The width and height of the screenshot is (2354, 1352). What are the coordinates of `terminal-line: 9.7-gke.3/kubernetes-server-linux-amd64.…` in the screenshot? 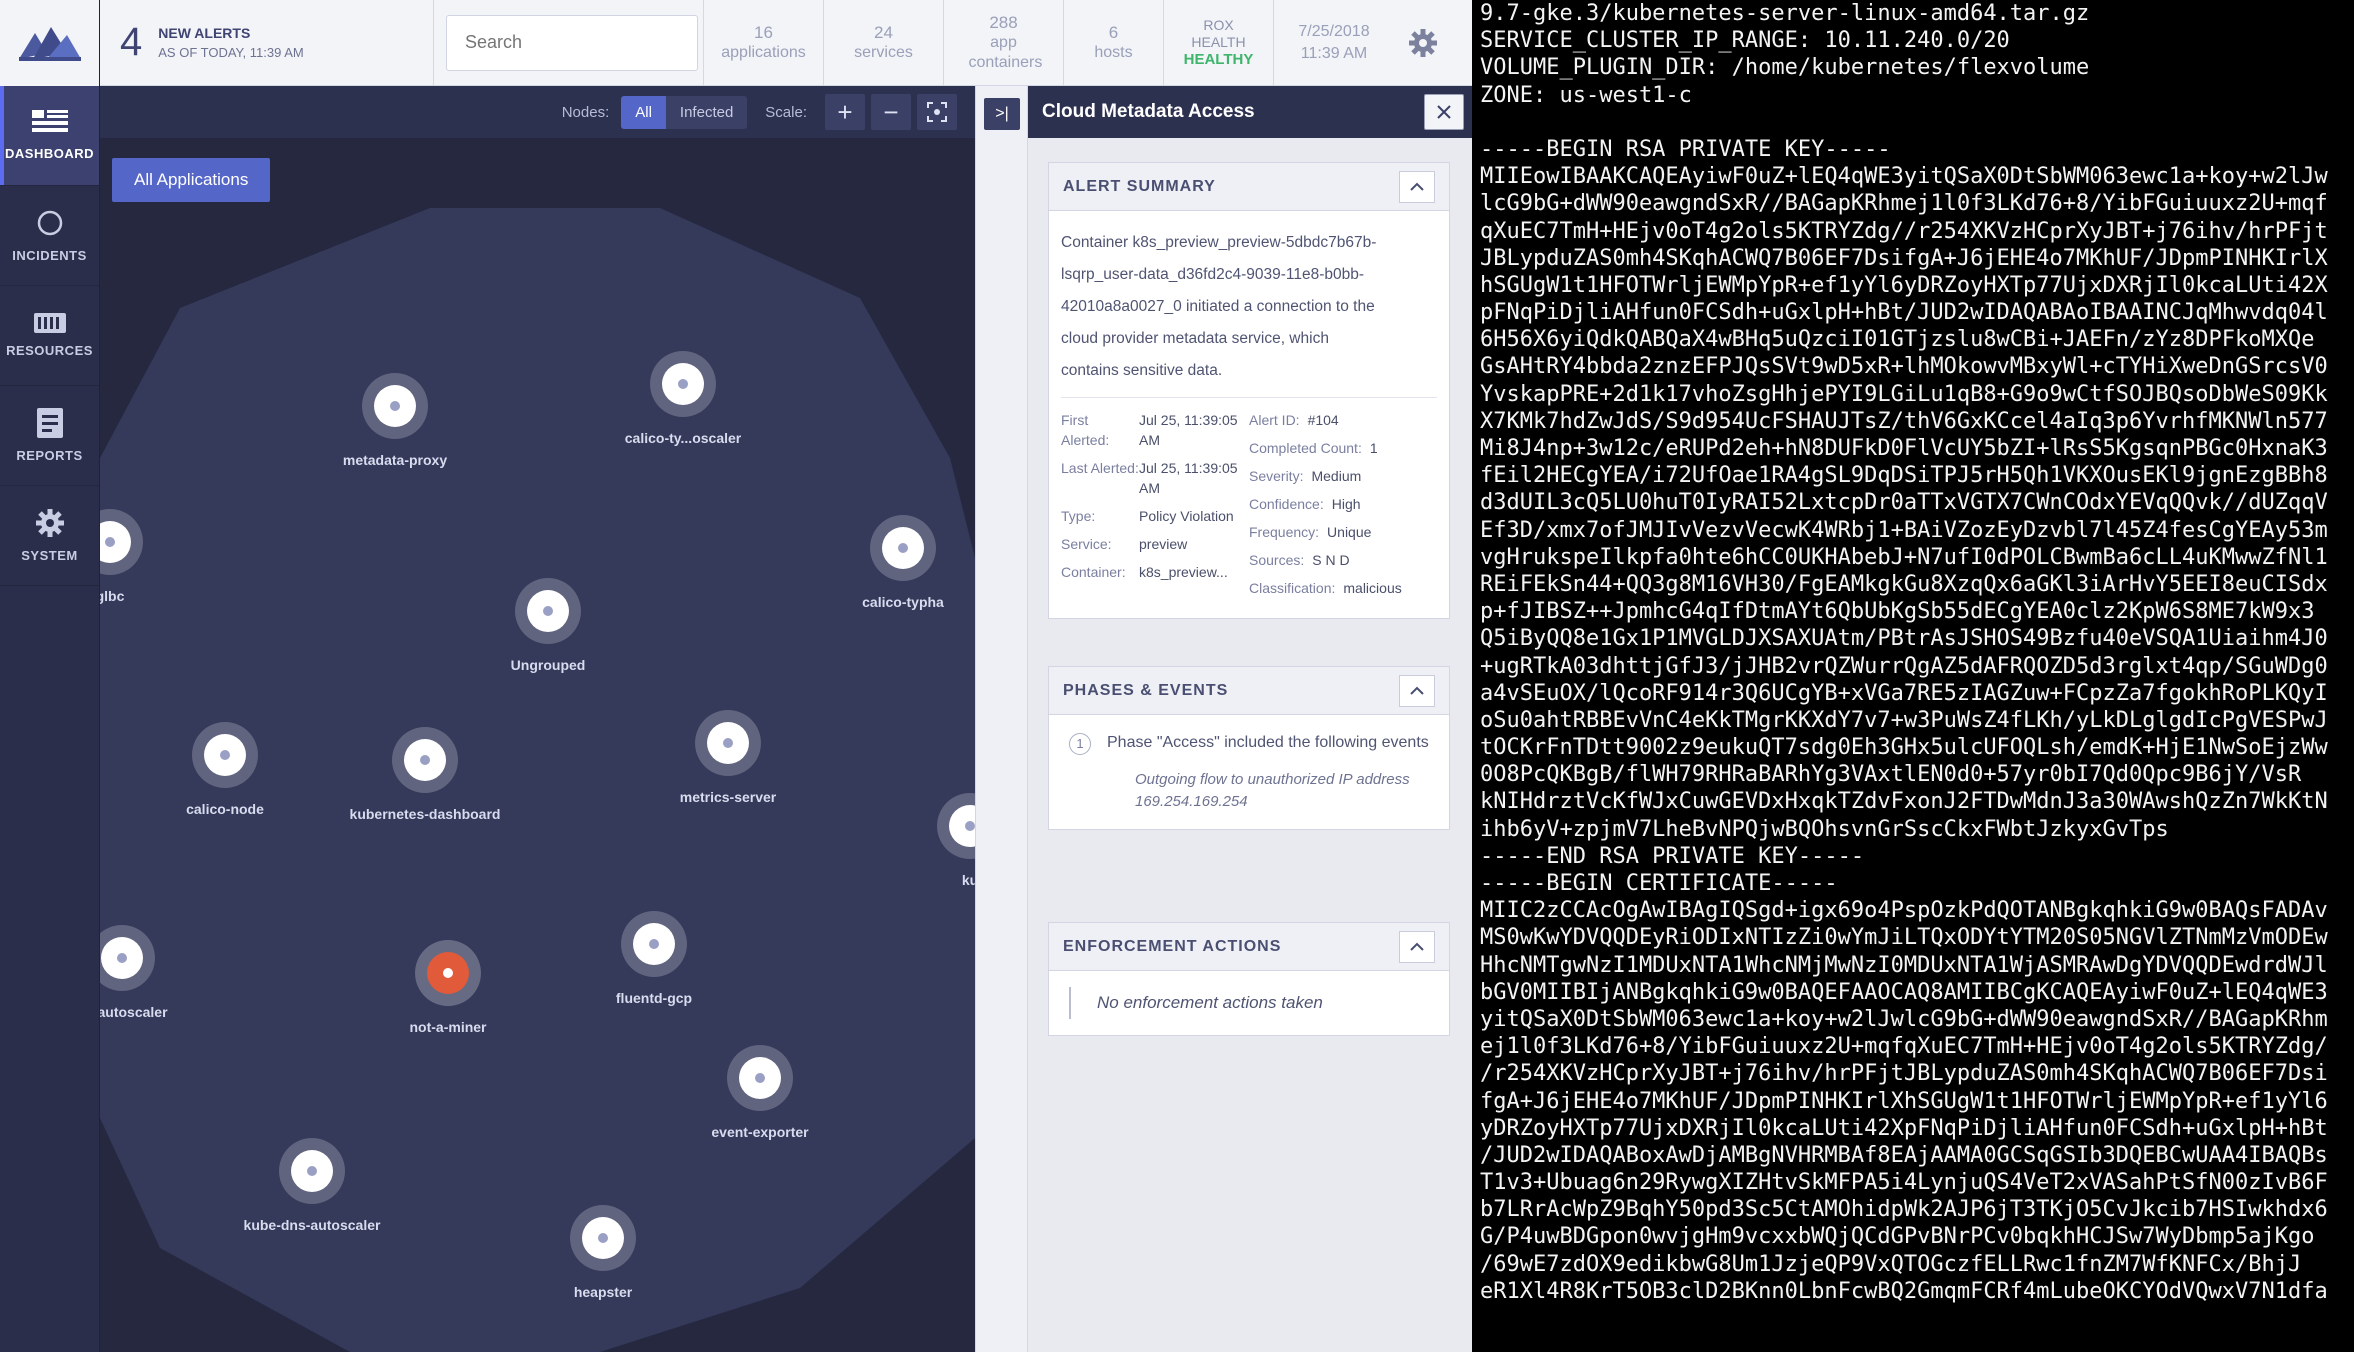 It's located at (1785, 13).